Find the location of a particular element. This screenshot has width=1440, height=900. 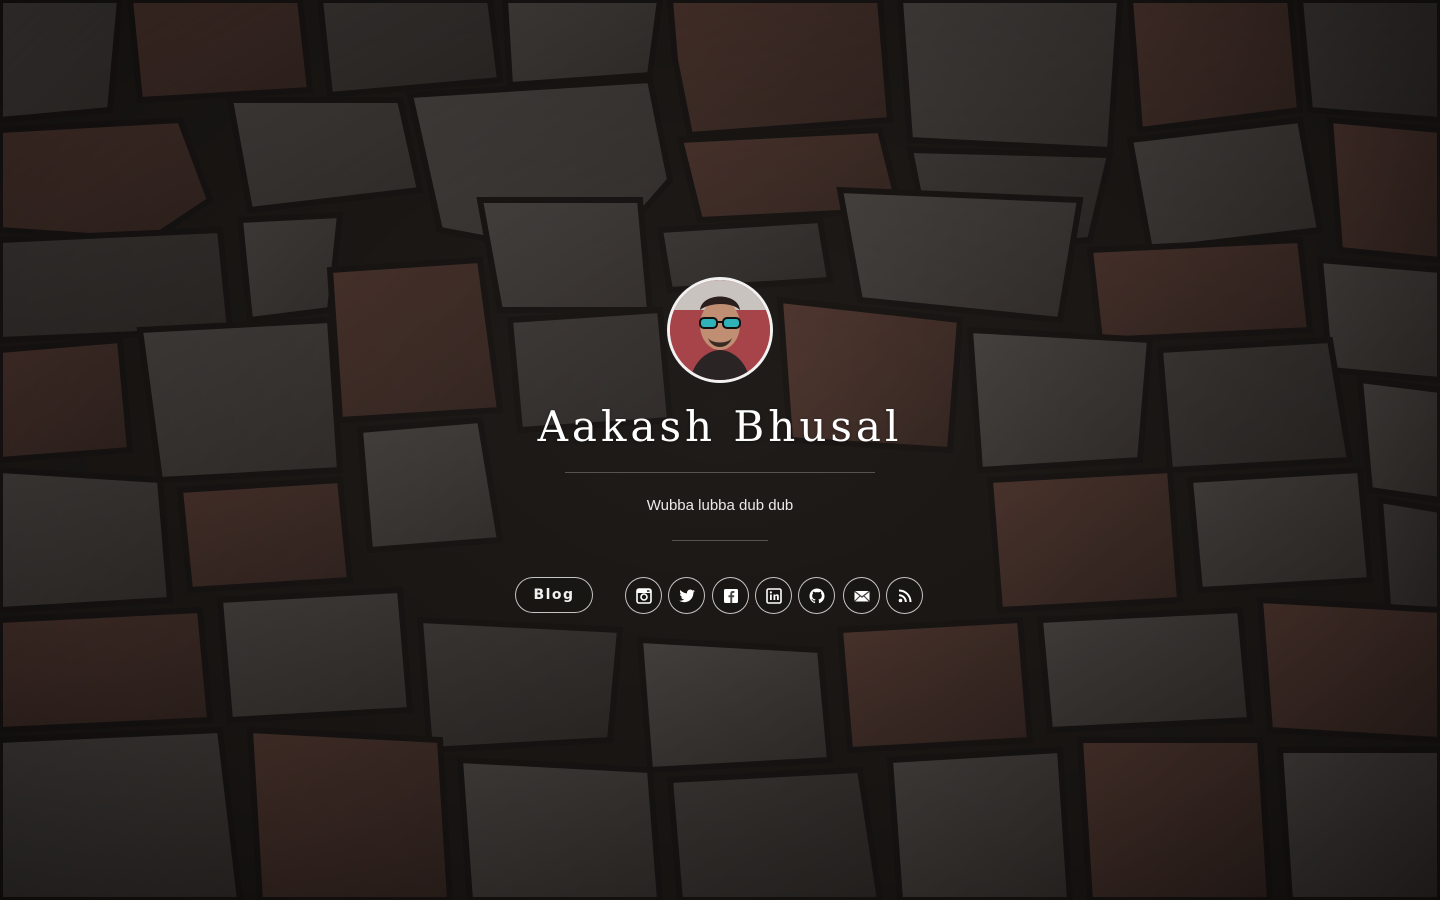

email-link is located at coordinates (861, 595).